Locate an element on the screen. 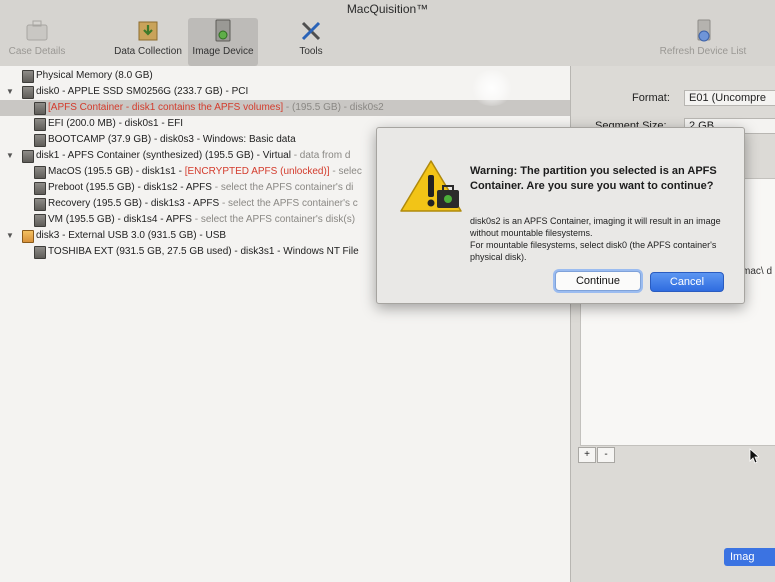  format-select: E01 (Uncompre is located at coordinates (729, 98).